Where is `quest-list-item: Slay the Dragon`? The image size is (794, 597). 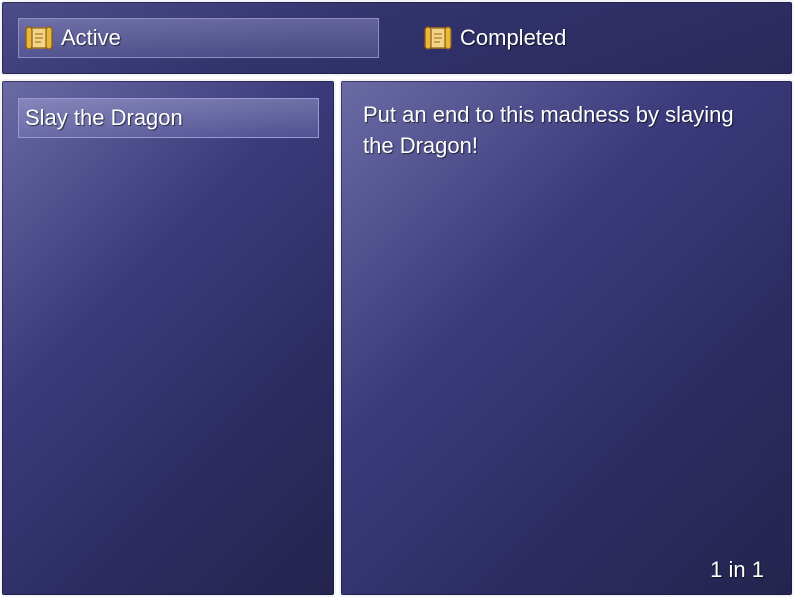 quest-list-item: Slay the Dragon is located at coordinates (168, 118).